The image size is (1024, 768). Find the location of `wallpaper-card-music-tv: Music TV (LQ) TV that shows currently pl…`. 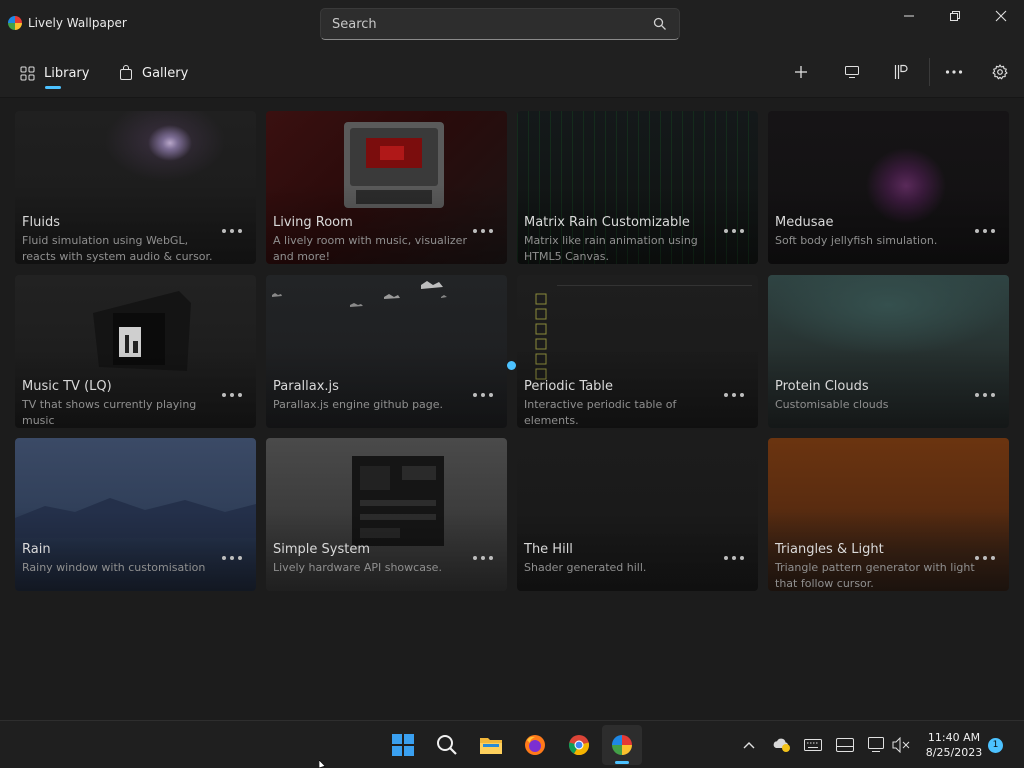

wallpaper-card-music-tv: Music TV (LQ) TV that shows currently pl… is located at coordinates (135, 351).